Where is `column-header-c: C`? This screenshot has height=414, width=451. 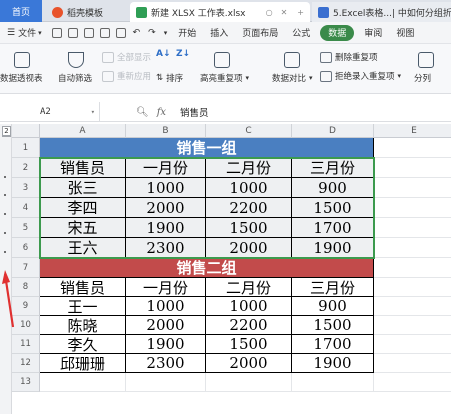 column-header-c: C is located at coordinates (249, 131).